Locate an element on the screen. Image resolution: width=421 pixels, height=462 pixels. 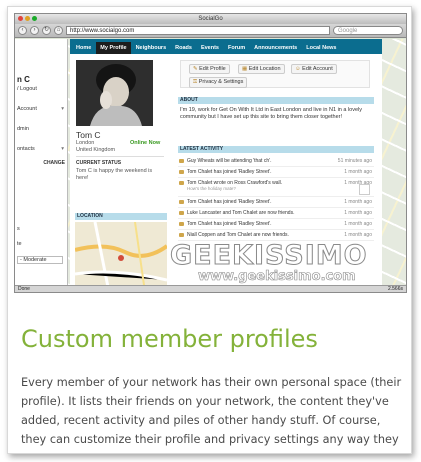
tab-roads: Roads is located at coordinates (183, 48).